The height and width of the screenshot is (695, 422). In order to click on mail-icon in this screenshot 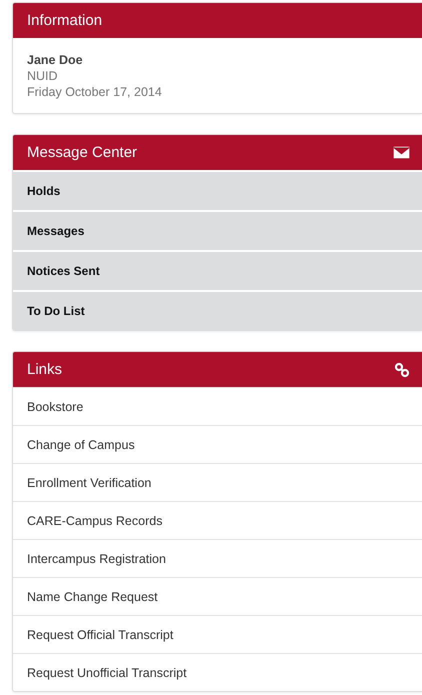, I will do `click(401, 152)`.